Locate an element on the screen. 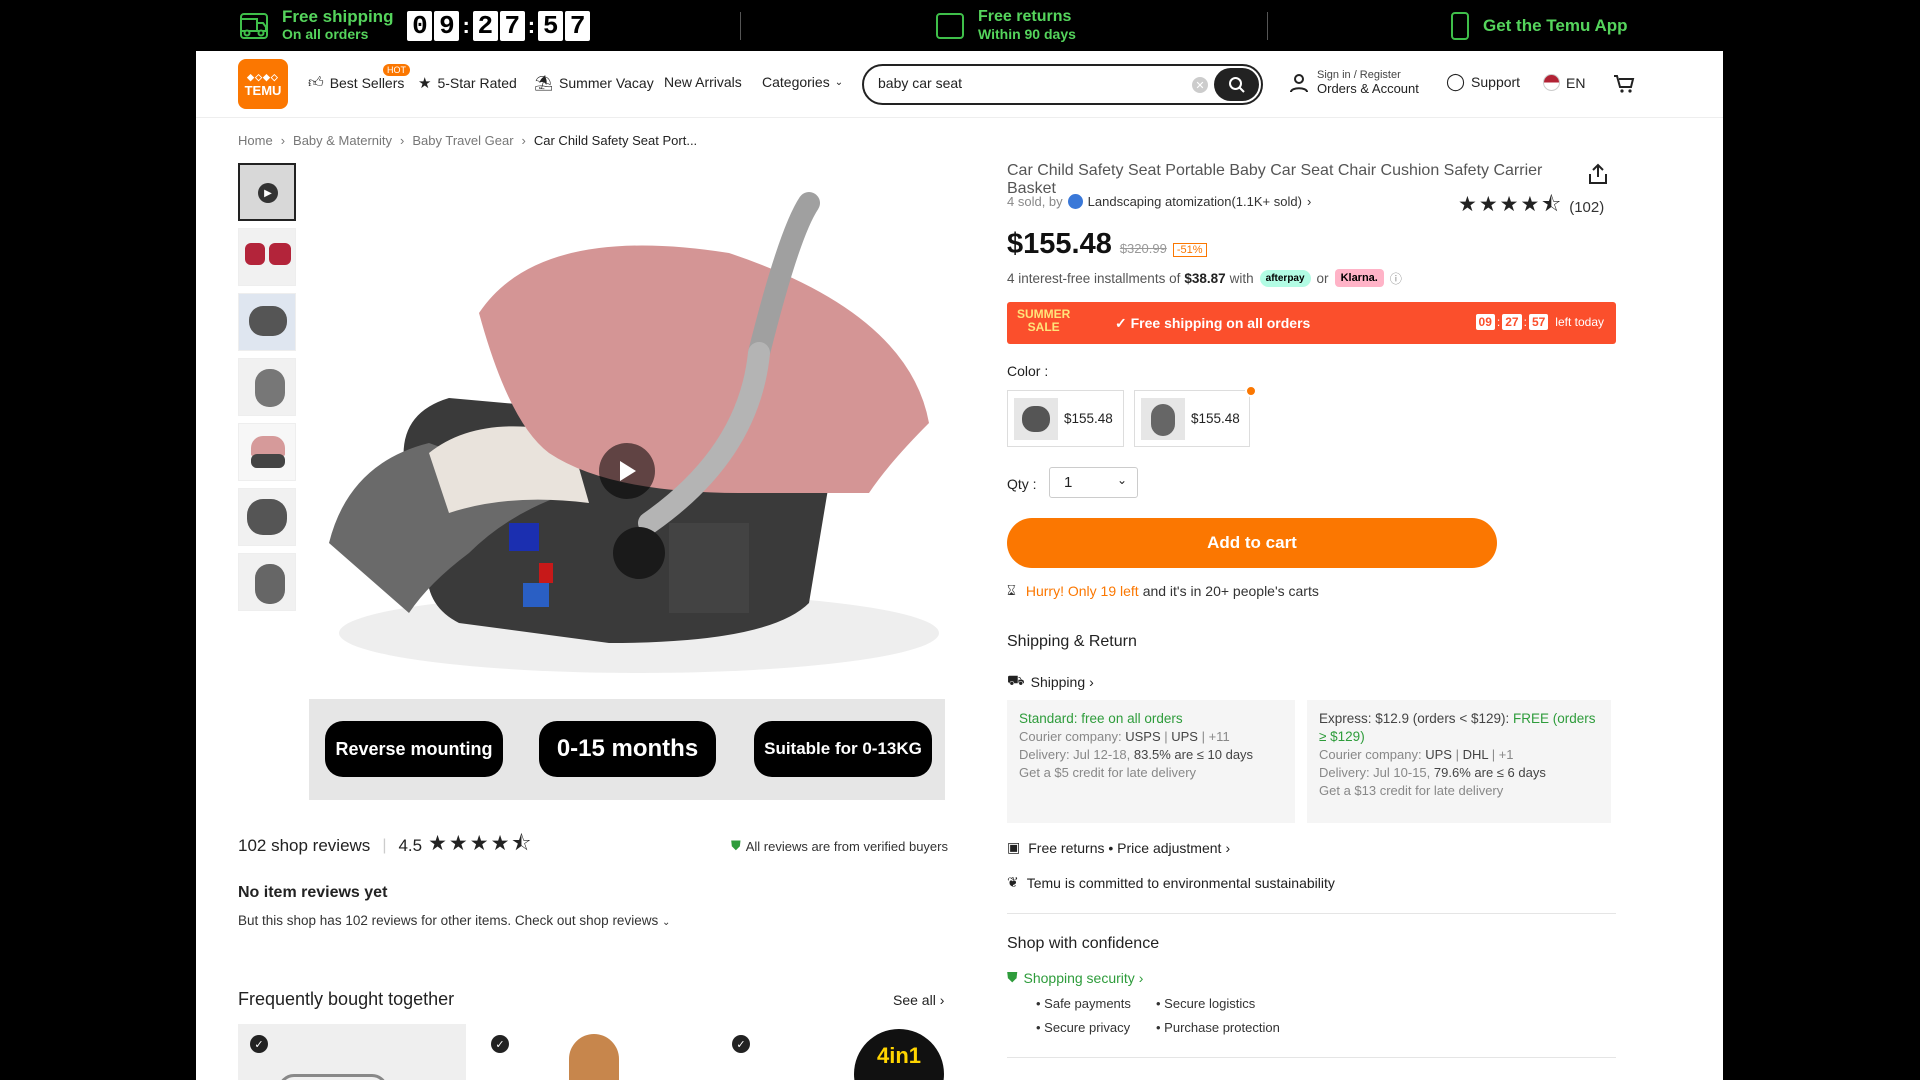 The height and width of the screenshot is (1080, 1920). shopping-security-label: Shopping security is located at coordinates (1079, 977).